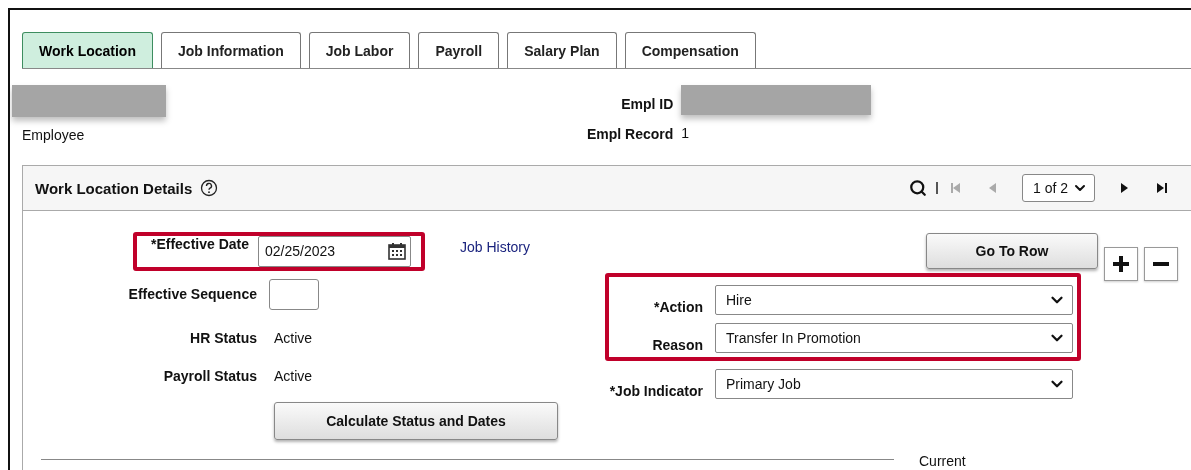  I want to click on field-label: *Action, so click(678, 307).